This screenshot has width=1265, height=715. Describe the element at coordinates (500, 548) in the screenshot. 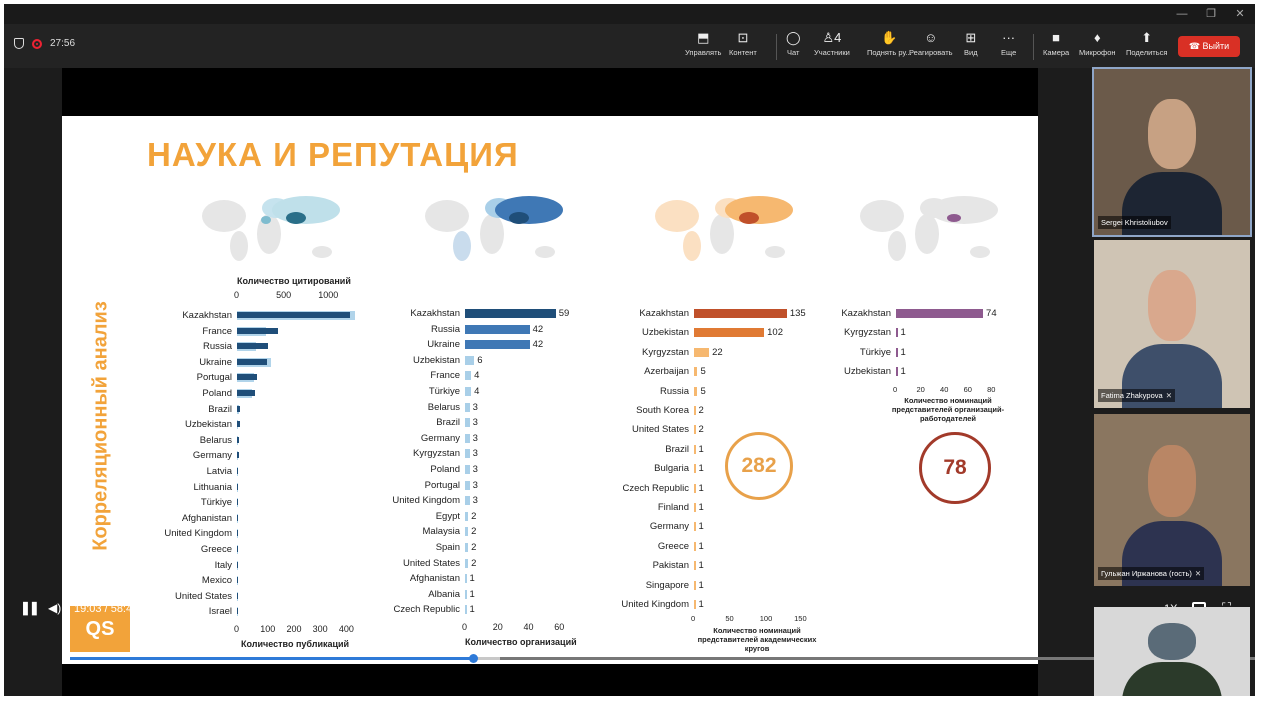

I see `bar-row: Spain 2` at that location.